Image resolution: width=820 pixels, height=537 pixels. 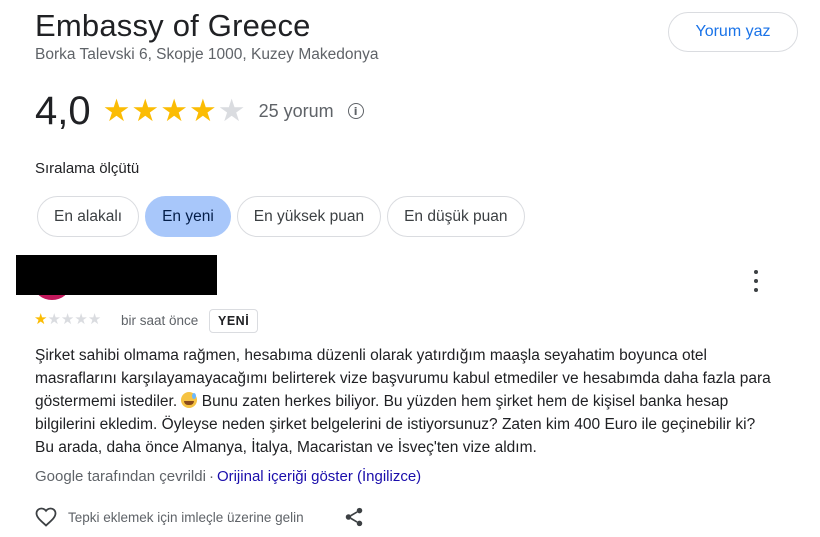 What do you see at coordinates (46, 517) in the screenshot?
I see `heart-icon` at bounding box center [46, 517].